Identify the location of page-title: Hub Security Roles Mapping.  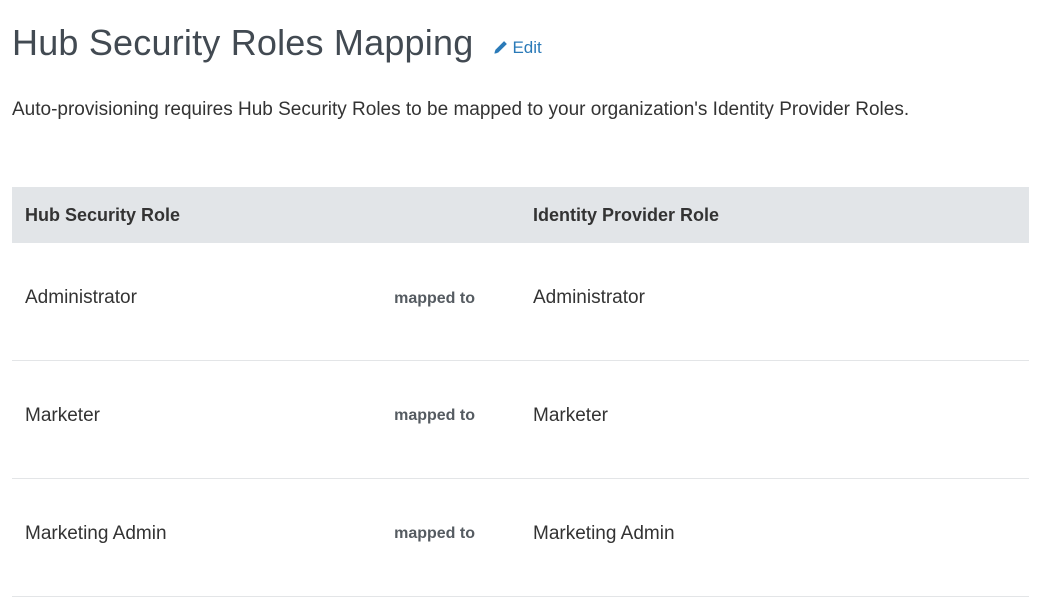
(243, 42).